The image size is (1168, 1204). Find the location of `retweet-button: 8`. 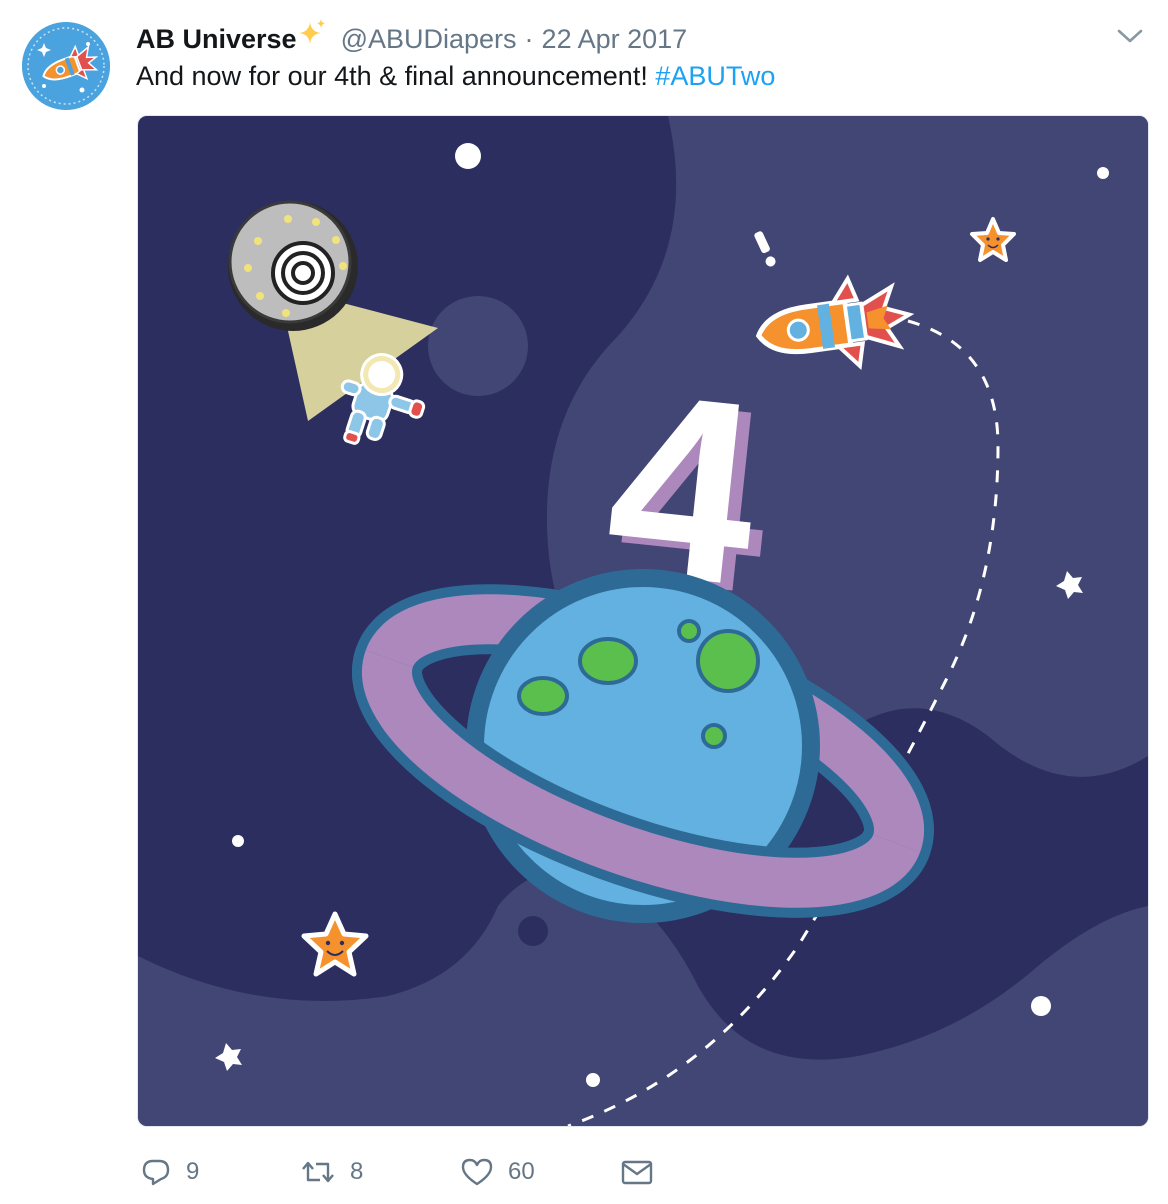

retweet-button: 8 is located at coordinates (331, 1172).